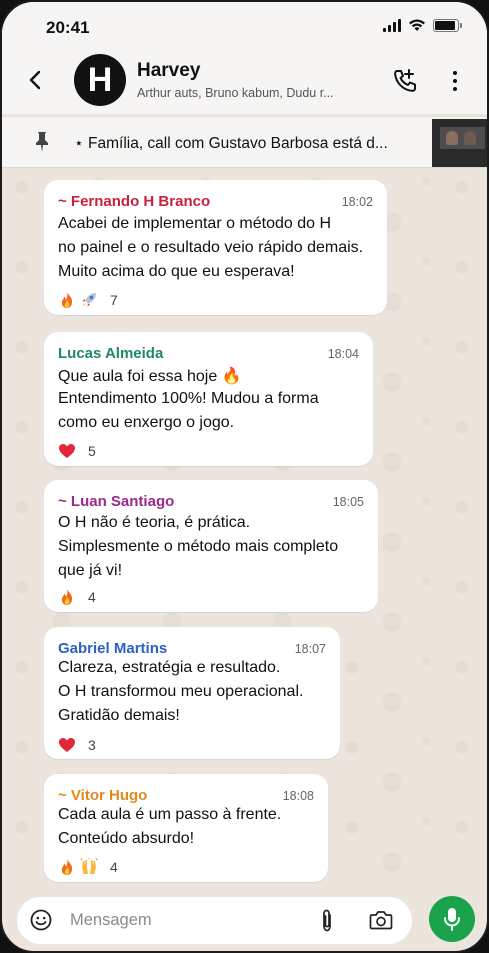 The image size is (489, 953). I want to click on rocket-emoji-icon, so click(89, 300).